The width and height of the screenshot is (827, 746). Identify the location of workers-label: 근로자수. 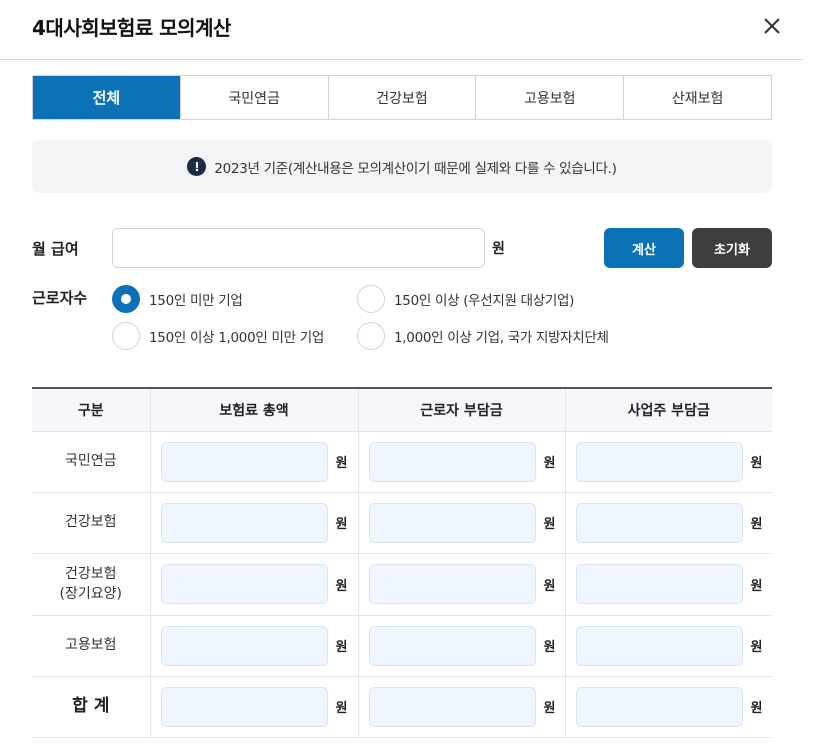
(60, 298).